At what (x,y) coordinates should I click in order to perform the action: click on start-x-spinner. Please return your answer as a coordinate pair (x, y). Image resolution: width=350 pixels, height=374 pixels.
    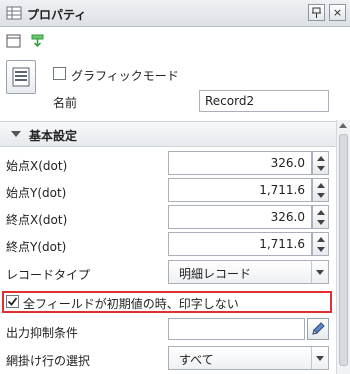
    Looking at the image, I should click on (320, 163).